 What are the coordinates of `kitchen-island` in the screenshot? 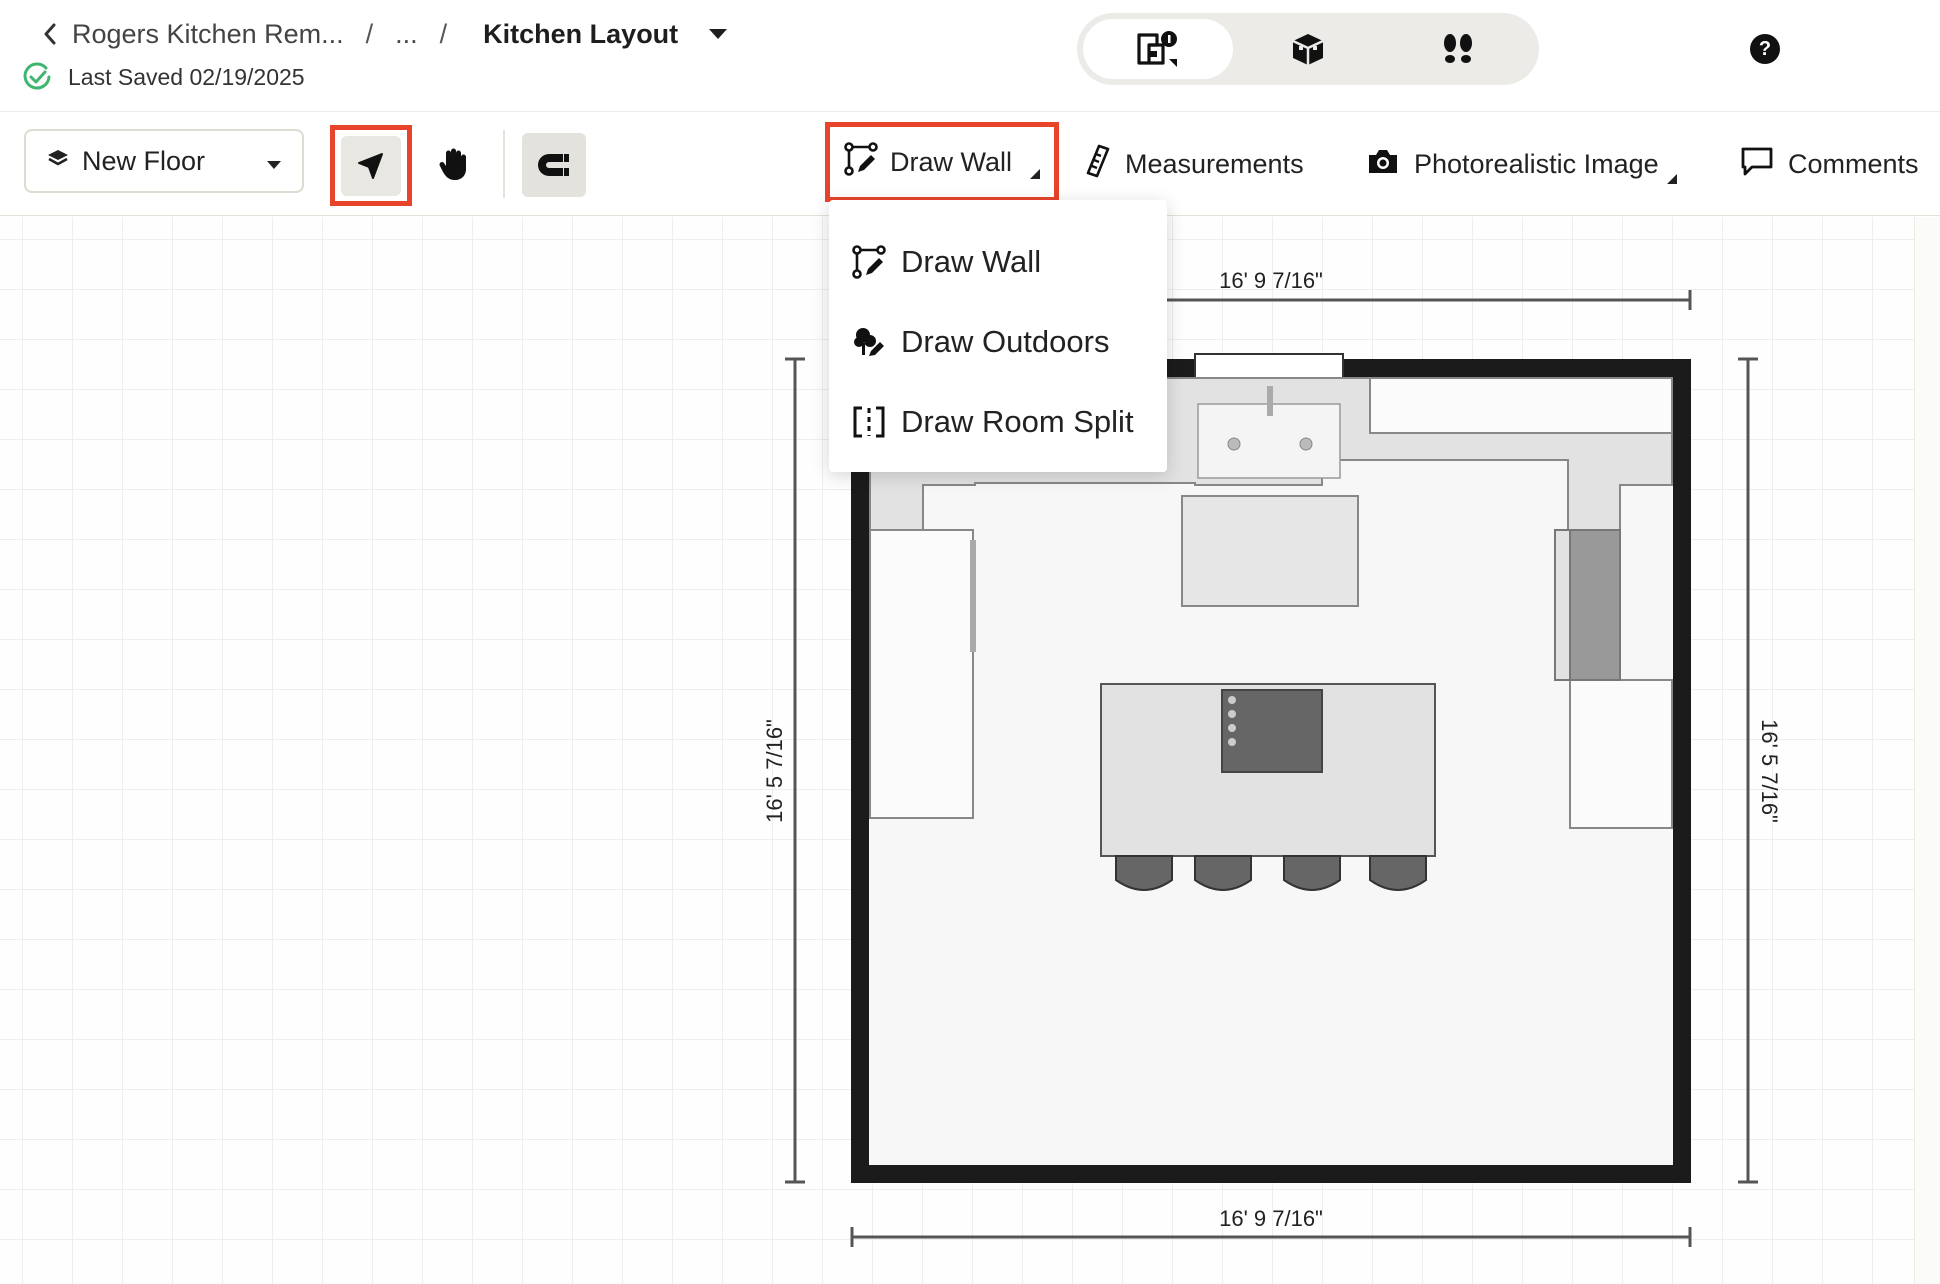 It's located at (1268, 770).